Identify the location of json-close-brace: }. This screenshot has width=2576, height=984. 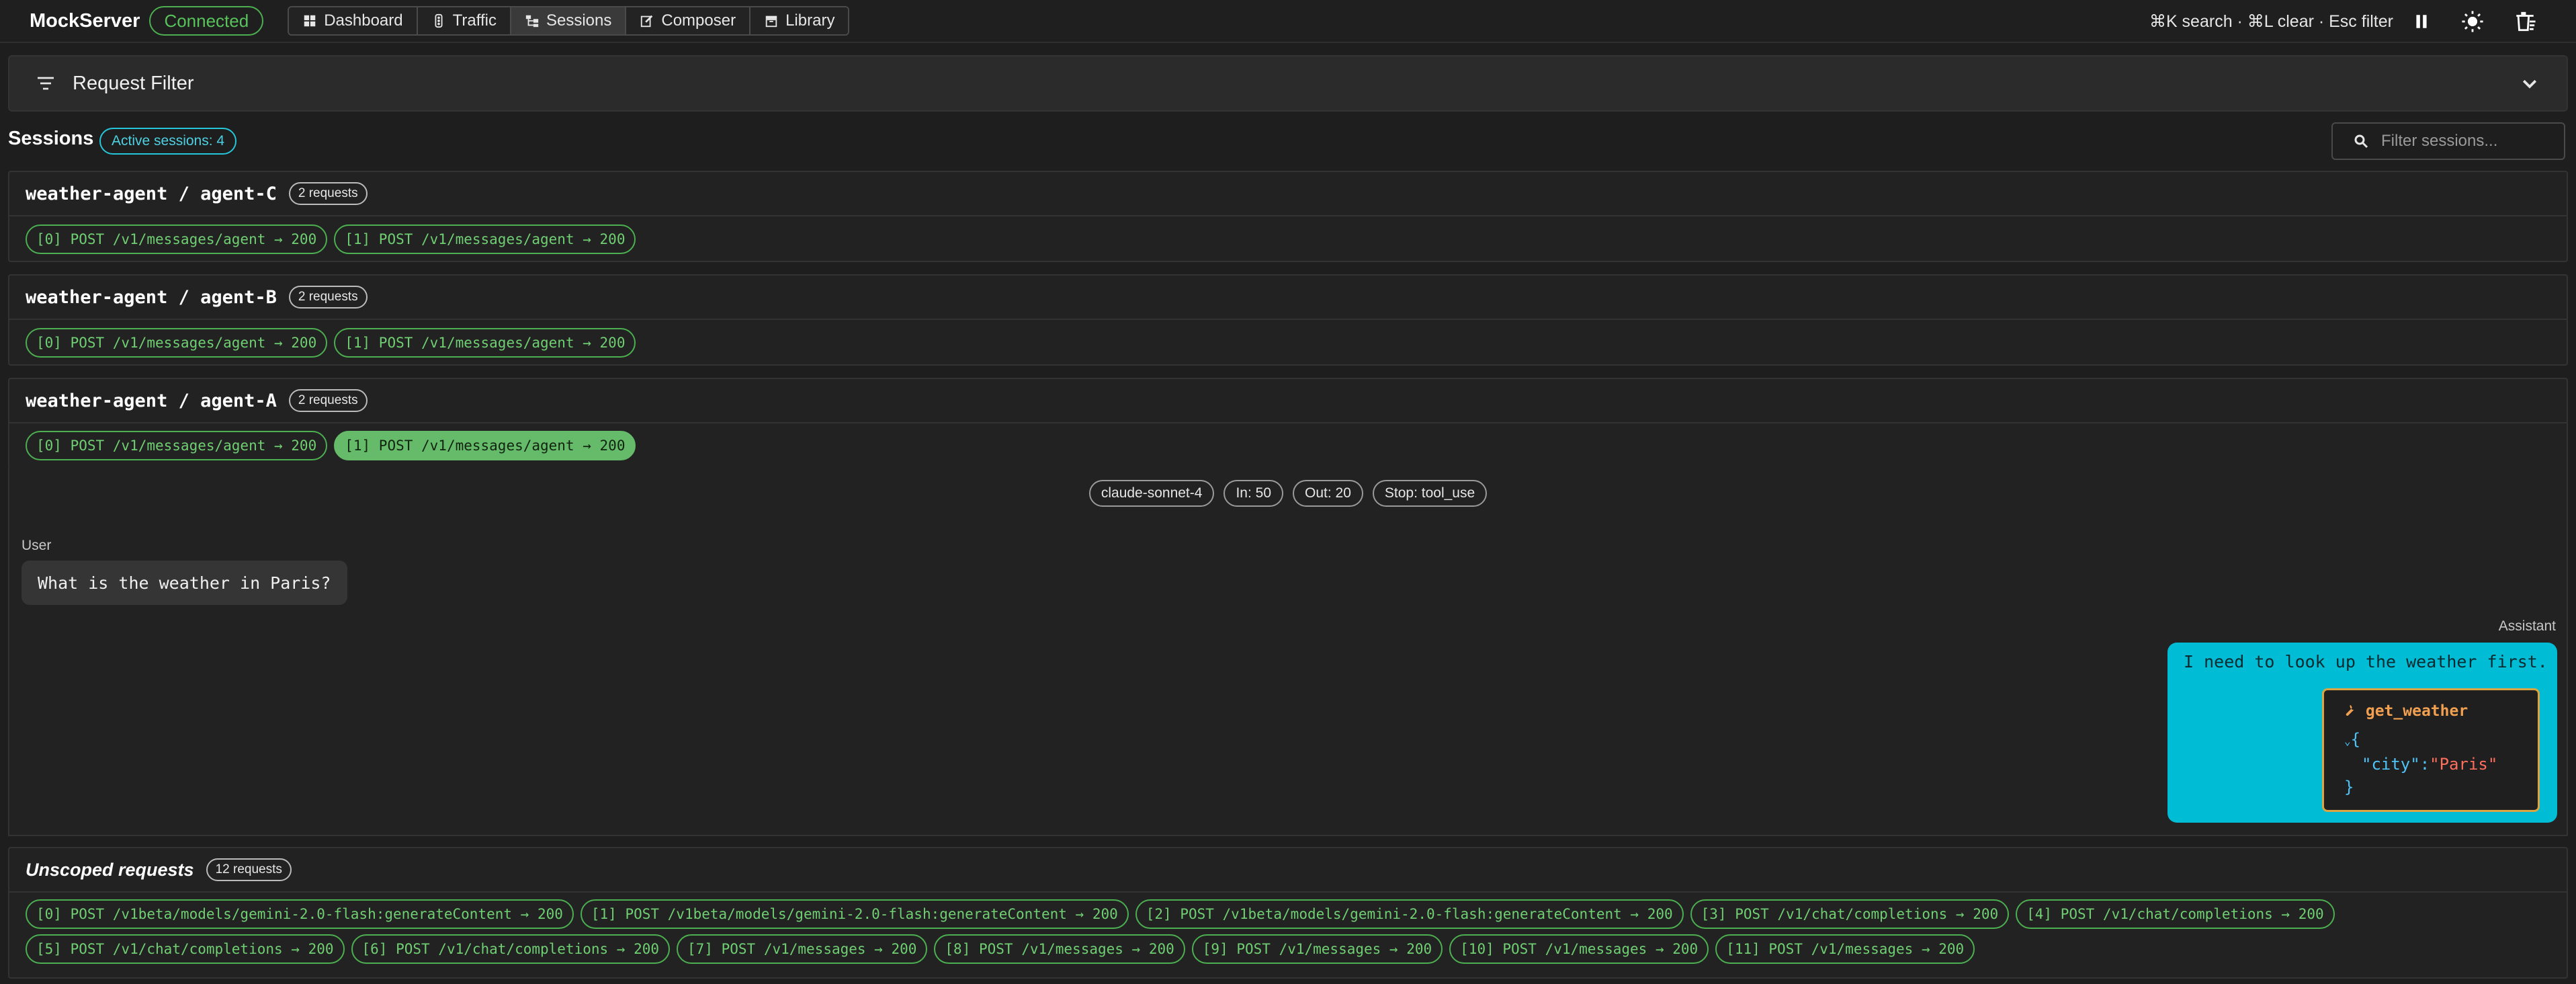
(2349, 787).